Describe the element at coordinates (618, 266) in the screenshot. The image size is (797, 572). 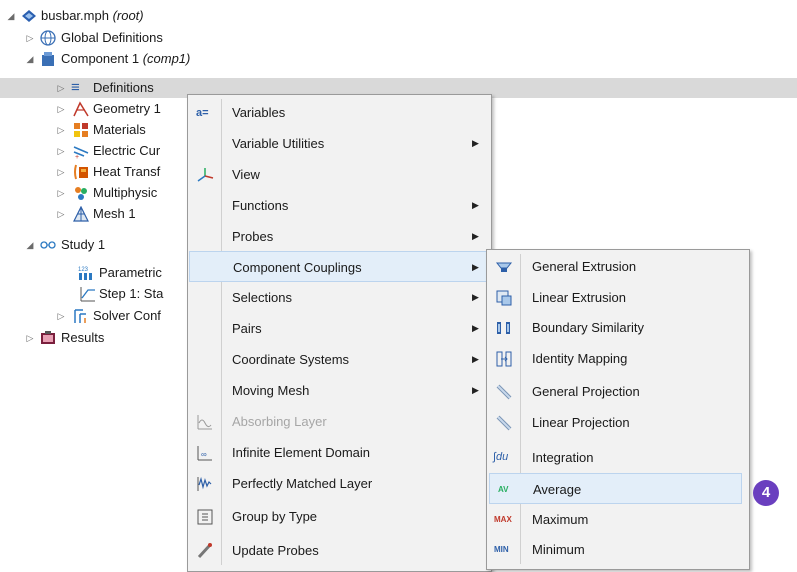
I see `menu-item-general-extrusion: General Extrusion` at that location.